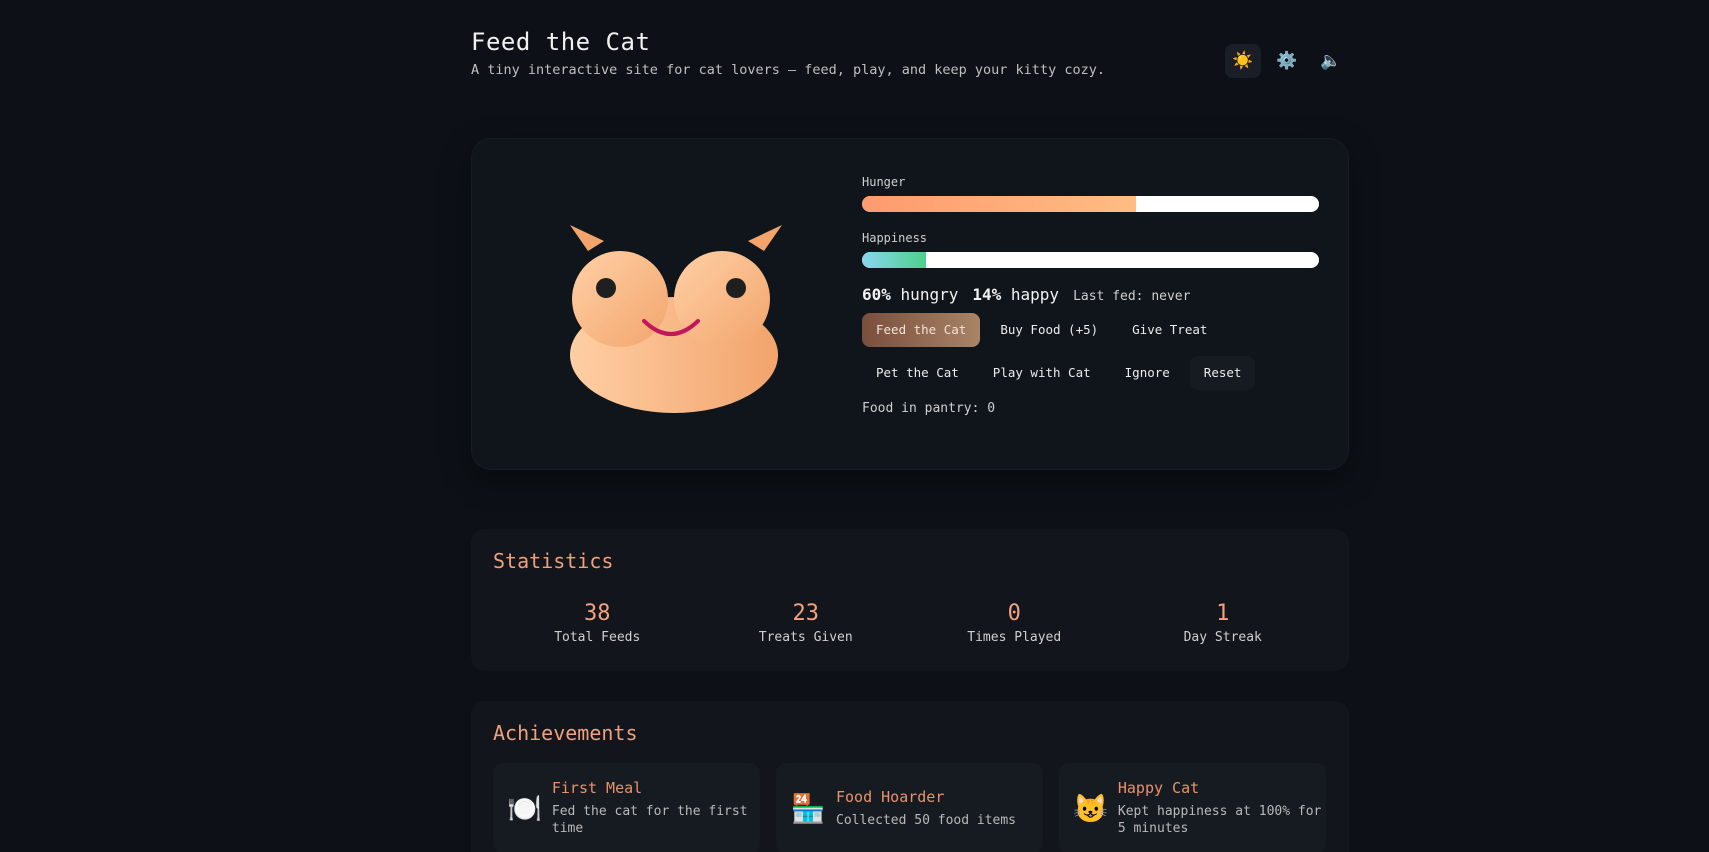  I want to click on stat-label: Total Feeds, so click(597, 637).